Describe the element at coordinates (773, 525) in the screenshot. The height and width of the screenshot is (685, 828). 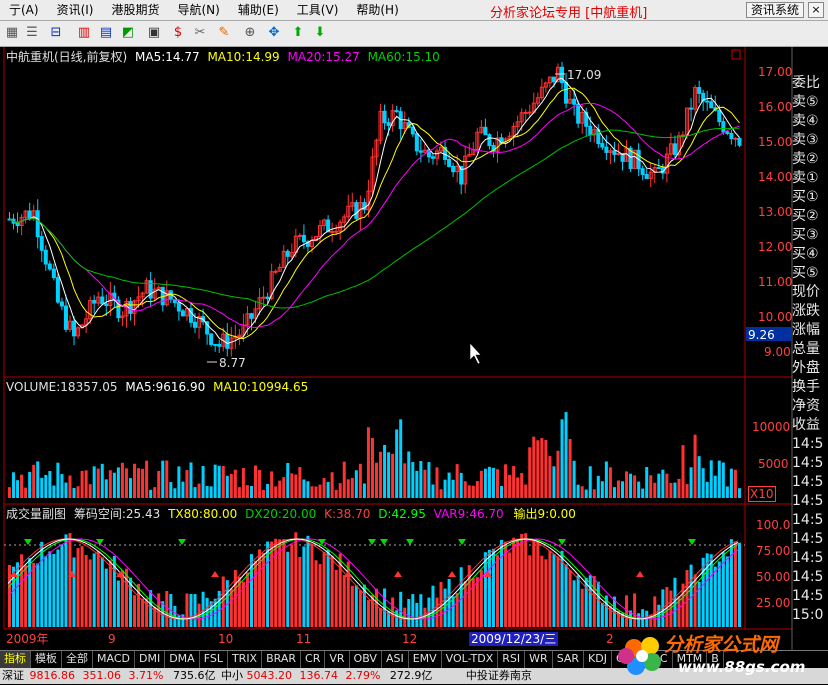
I see `indicator-tick: 100.0` at that location.